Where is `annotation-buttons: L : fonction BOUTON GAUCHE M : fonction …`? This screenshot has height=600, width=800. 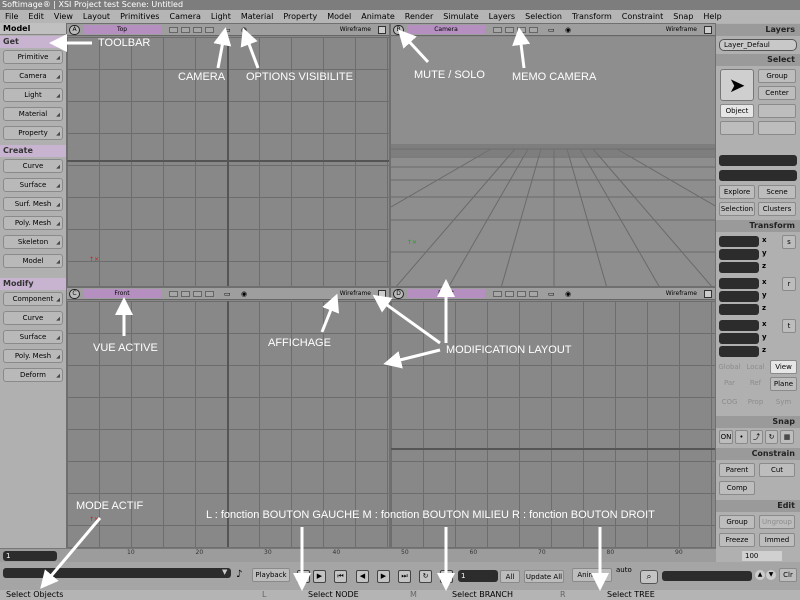
annotation-buttons: L : fonction BOUTON GAUCHE M : fonction … is located at coordinates (430, 515).